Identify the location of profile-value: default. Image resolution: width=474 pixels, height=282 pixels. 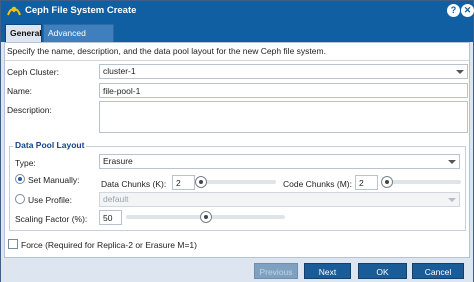
(116, 199).